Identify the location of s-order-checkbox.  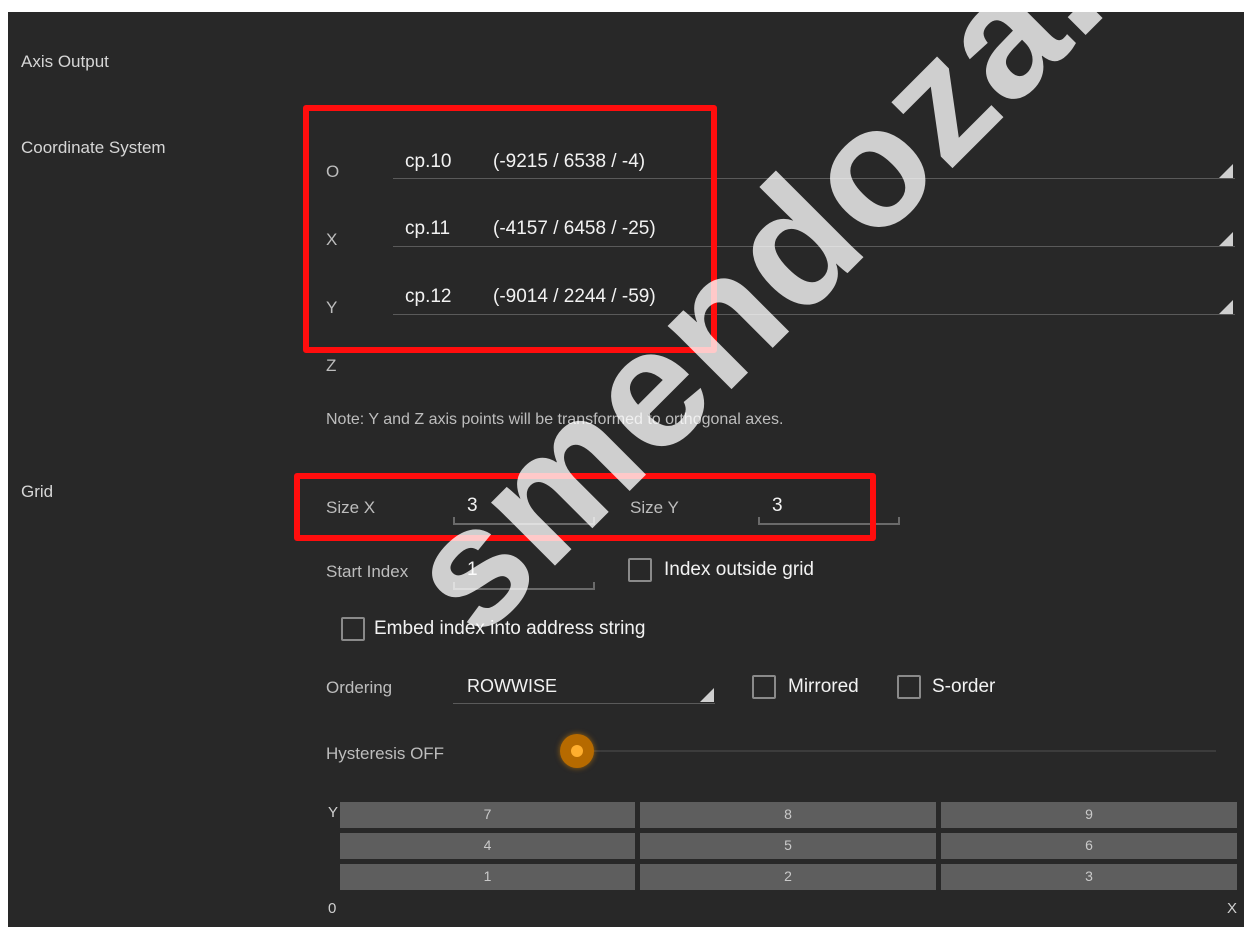
(909, 687).